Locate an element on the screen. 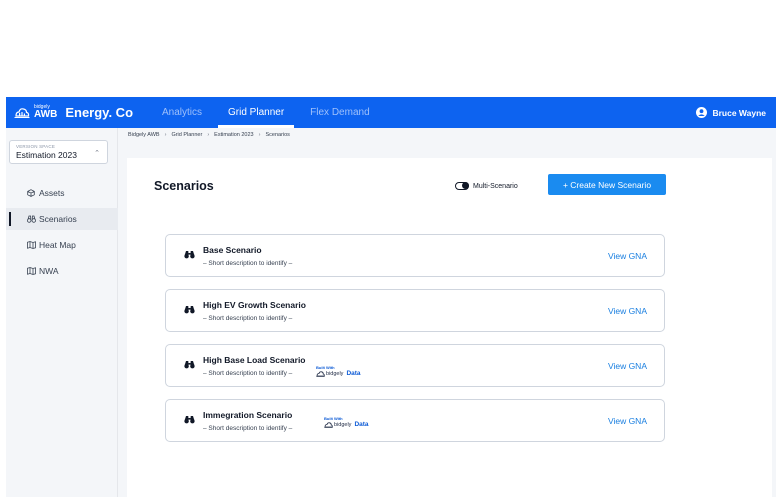 The image size is (780, 500). create-new-scenario-button: + Create New Scenario is located at coordinates (607, 184).